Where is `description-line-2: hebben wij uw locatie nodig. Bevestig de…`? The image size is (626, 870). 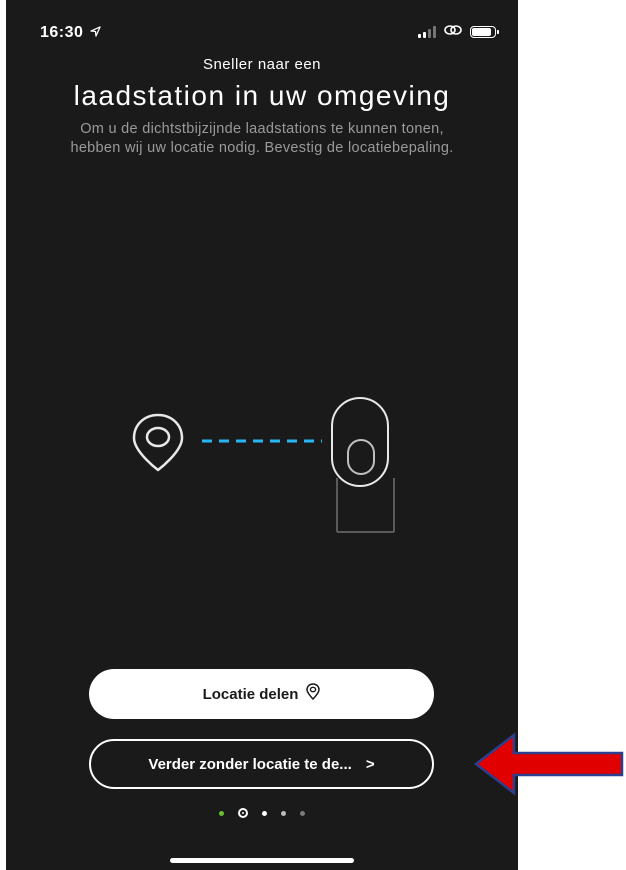 description-line-2: hebben wij uw locatie nodig. Bevestig de… is located at coordinates (262, 148).